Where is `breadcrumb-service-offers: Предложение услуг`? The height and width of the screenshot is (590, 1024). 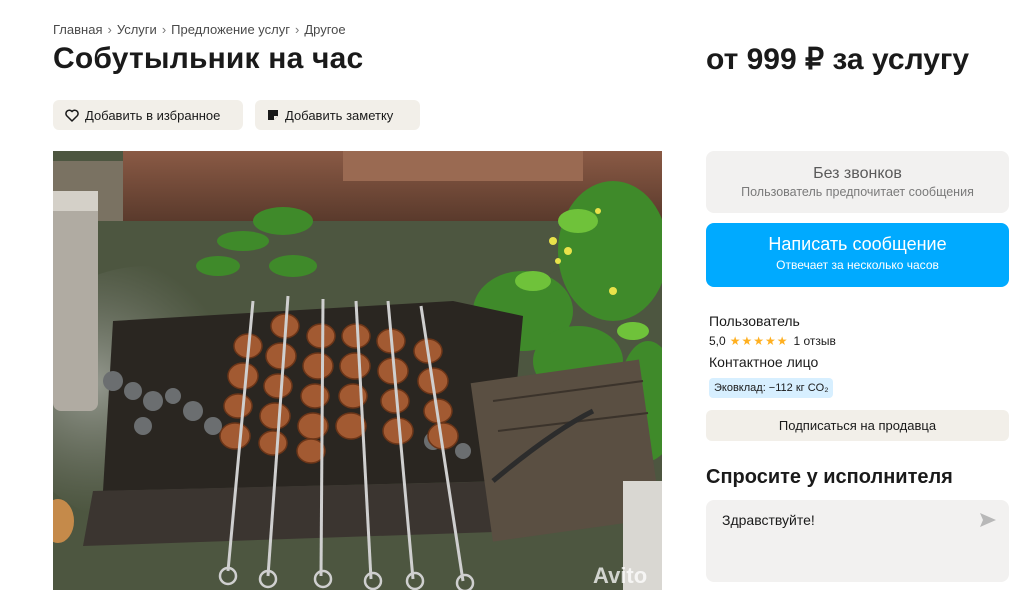 breadcrumb-service-offers: Предложение услуг is located at coordinates (230, 29).